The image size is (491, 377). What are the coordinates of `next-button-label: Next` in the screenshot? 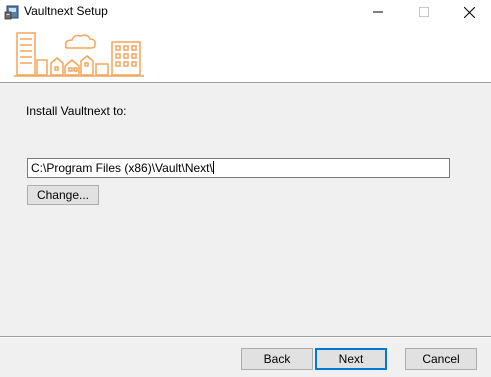 It's located at (351, 359).